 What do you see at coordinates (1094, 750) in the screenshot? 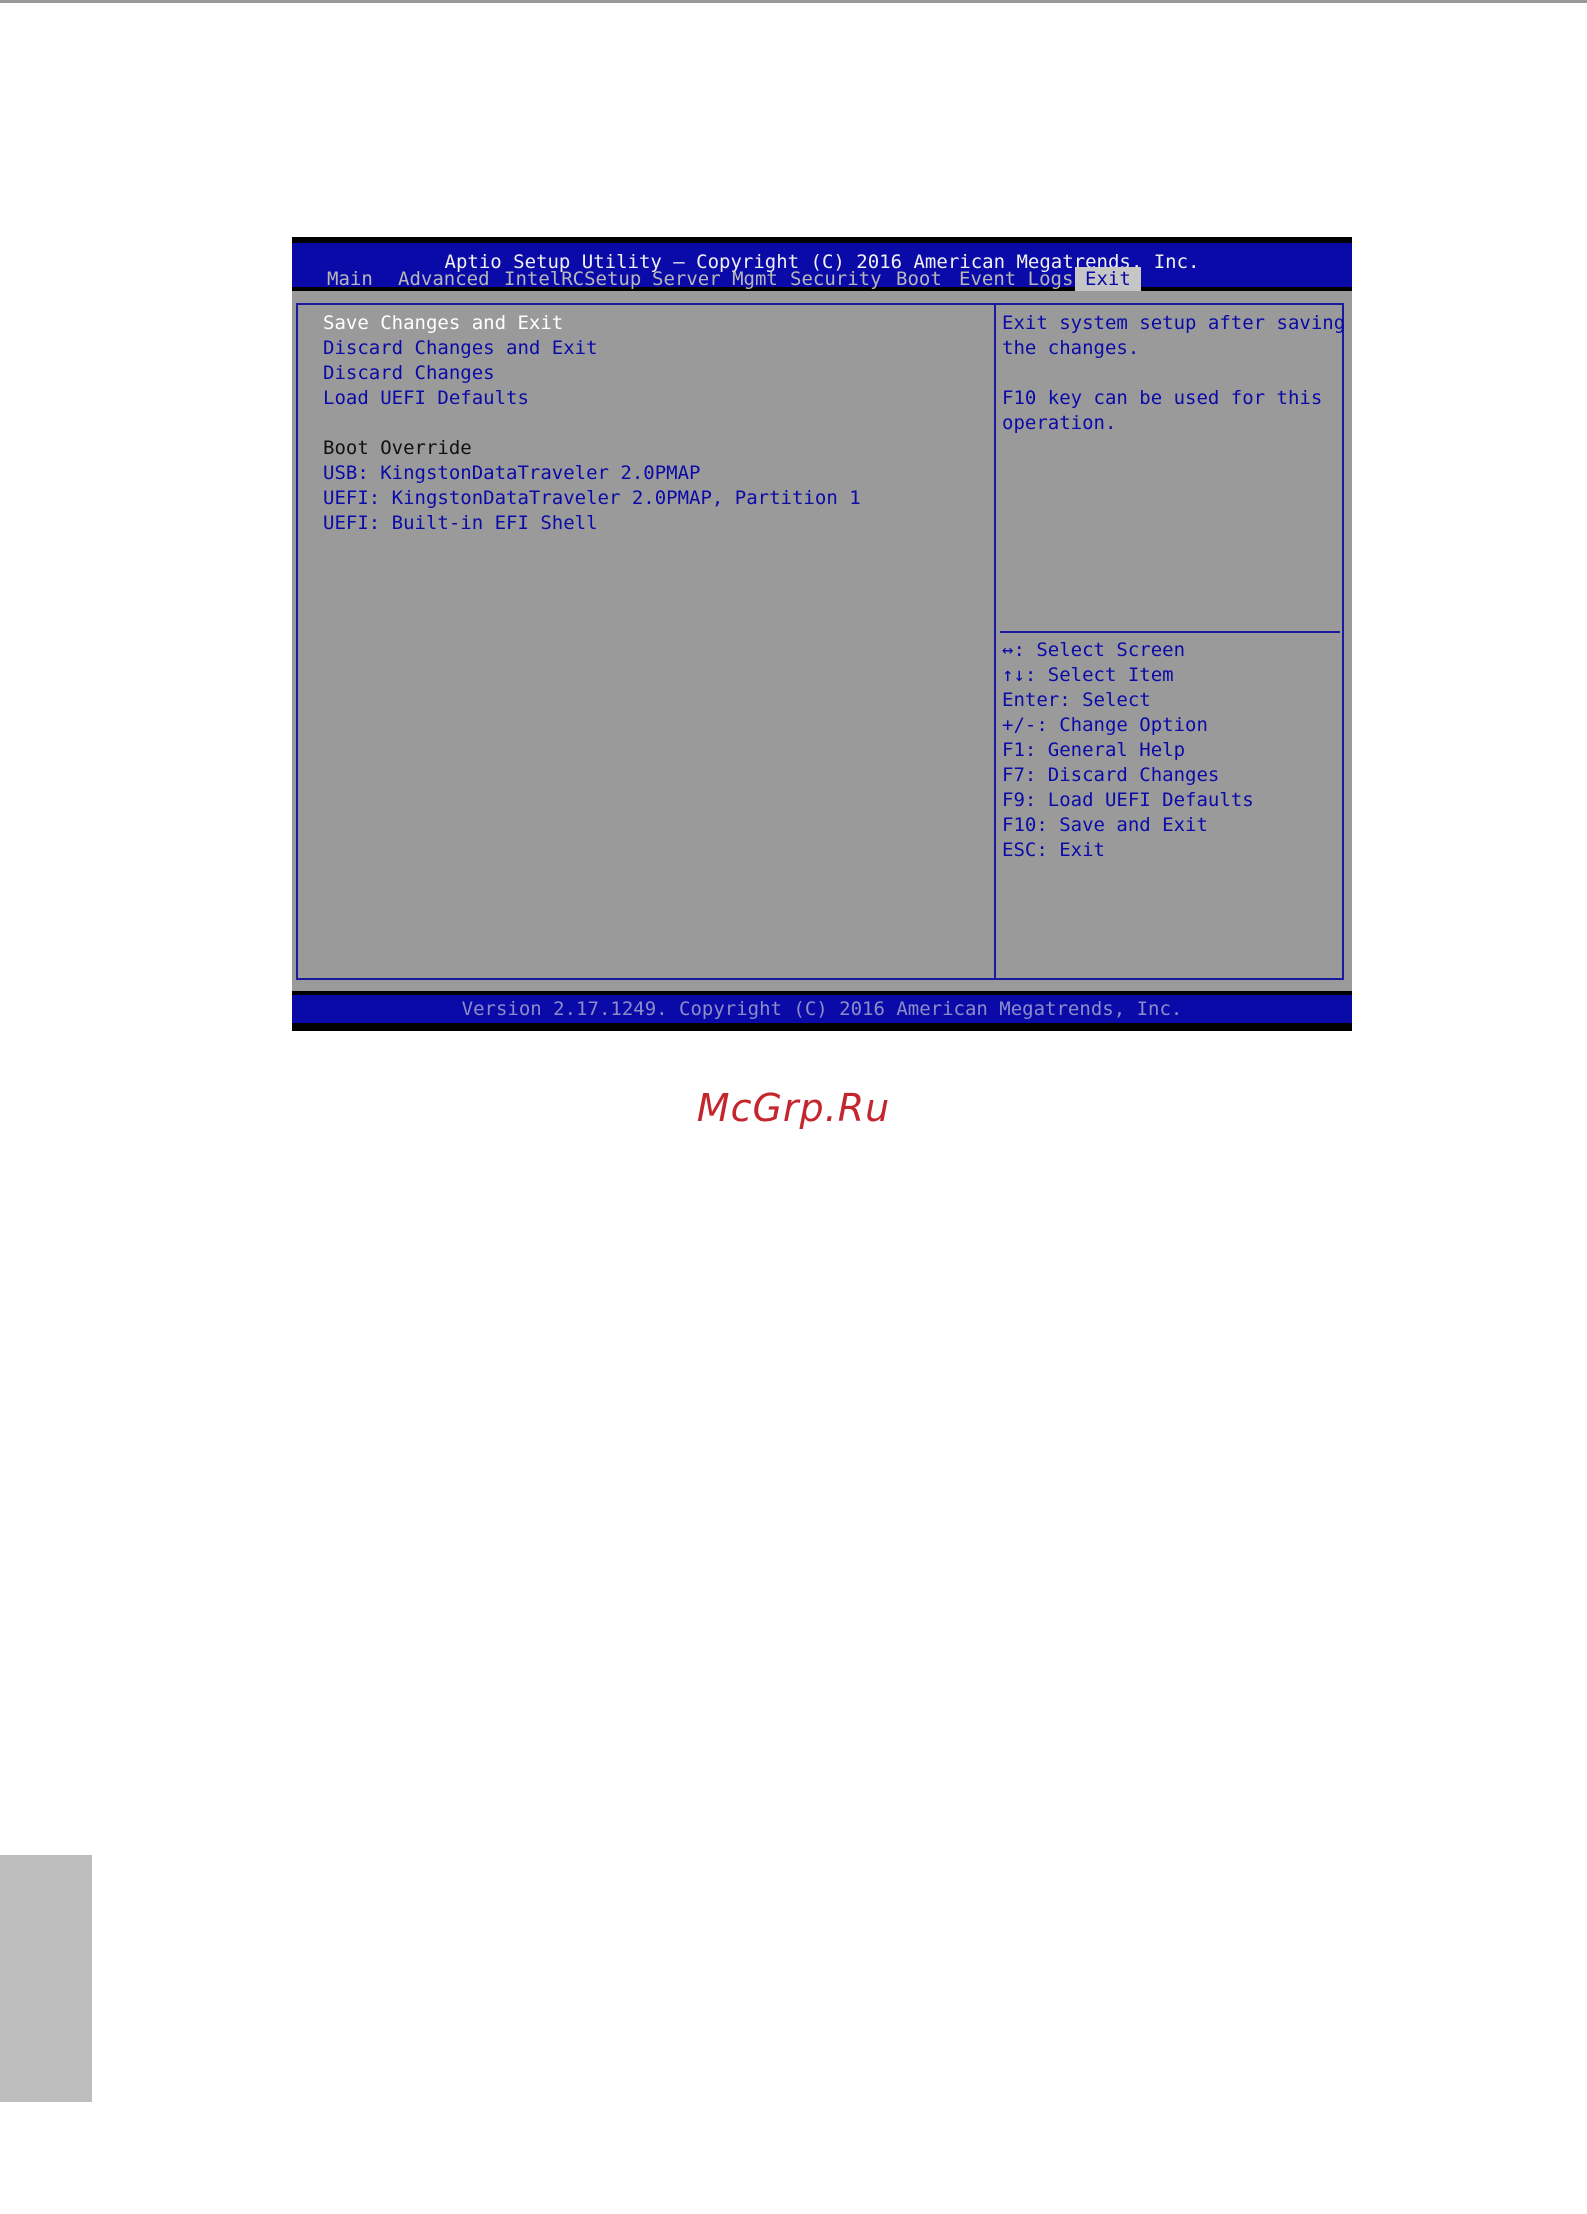
I see `key-help-f1: F1: General Help` at bounding box center [1094, 750].